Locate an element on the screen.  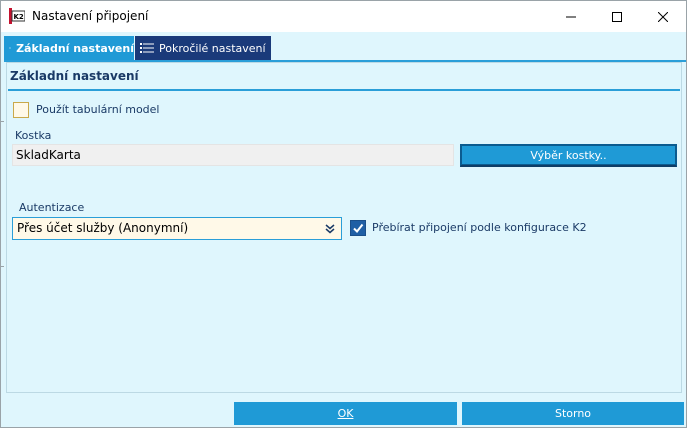
select-cube-label: Výběr kostky.. is located at coordinates (568, 155).